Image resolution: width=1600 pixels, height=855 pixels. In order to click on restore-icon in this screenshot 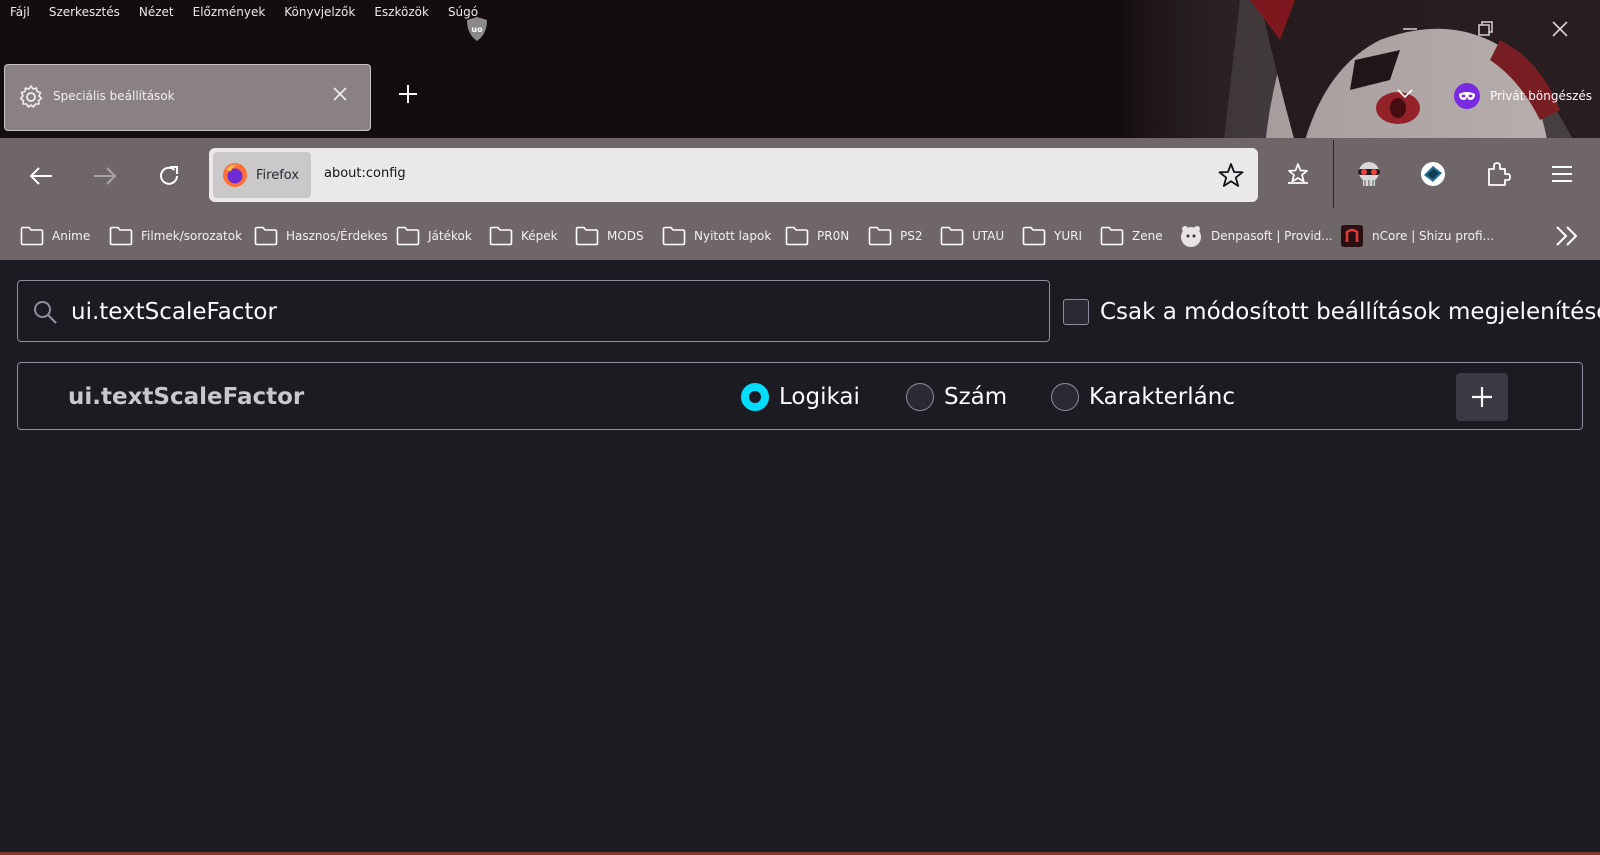, I will do `click(1485, 28)`.